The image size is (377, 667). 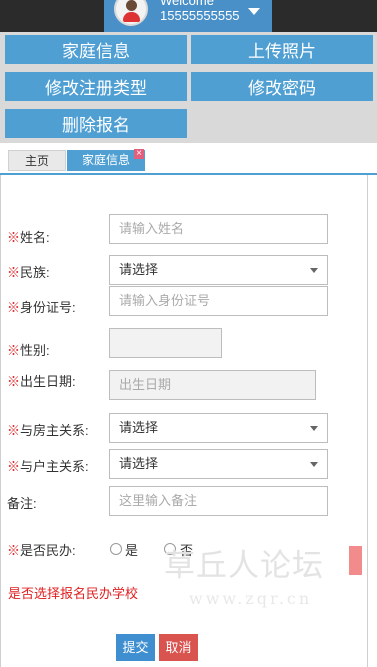 I want to click on remark-label: 备注:, so click(x=22, y=503).